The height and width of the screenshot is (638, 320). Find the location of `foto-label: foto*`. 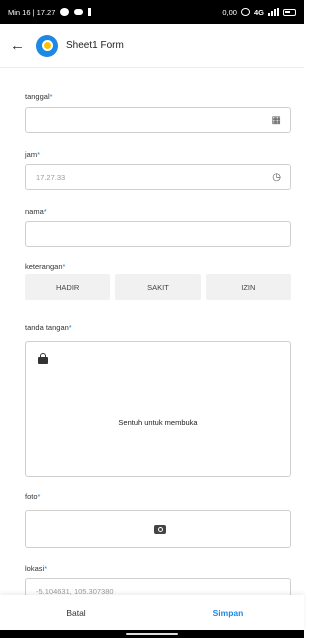

foto-label: foto* is located at coordinates (33, 496).